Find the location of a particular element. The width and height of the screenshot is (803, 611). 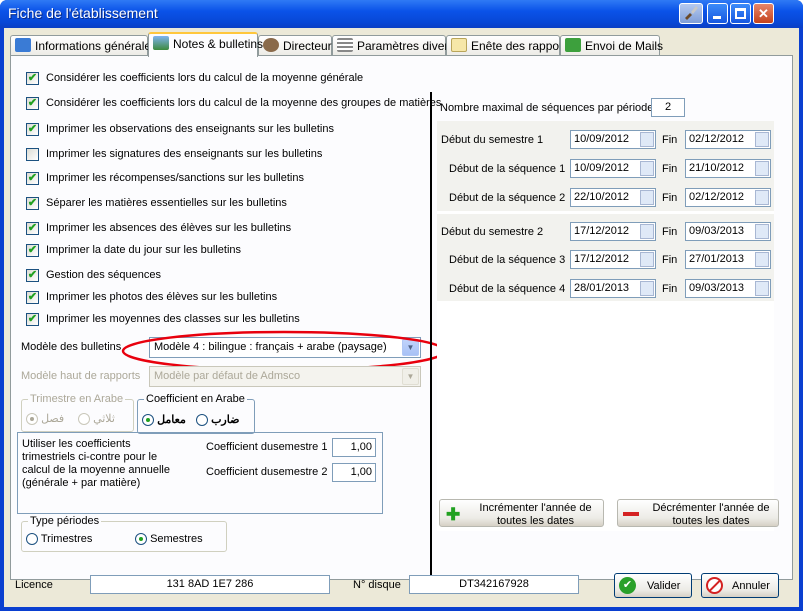

image-icon is located at coordinates (161, 43).